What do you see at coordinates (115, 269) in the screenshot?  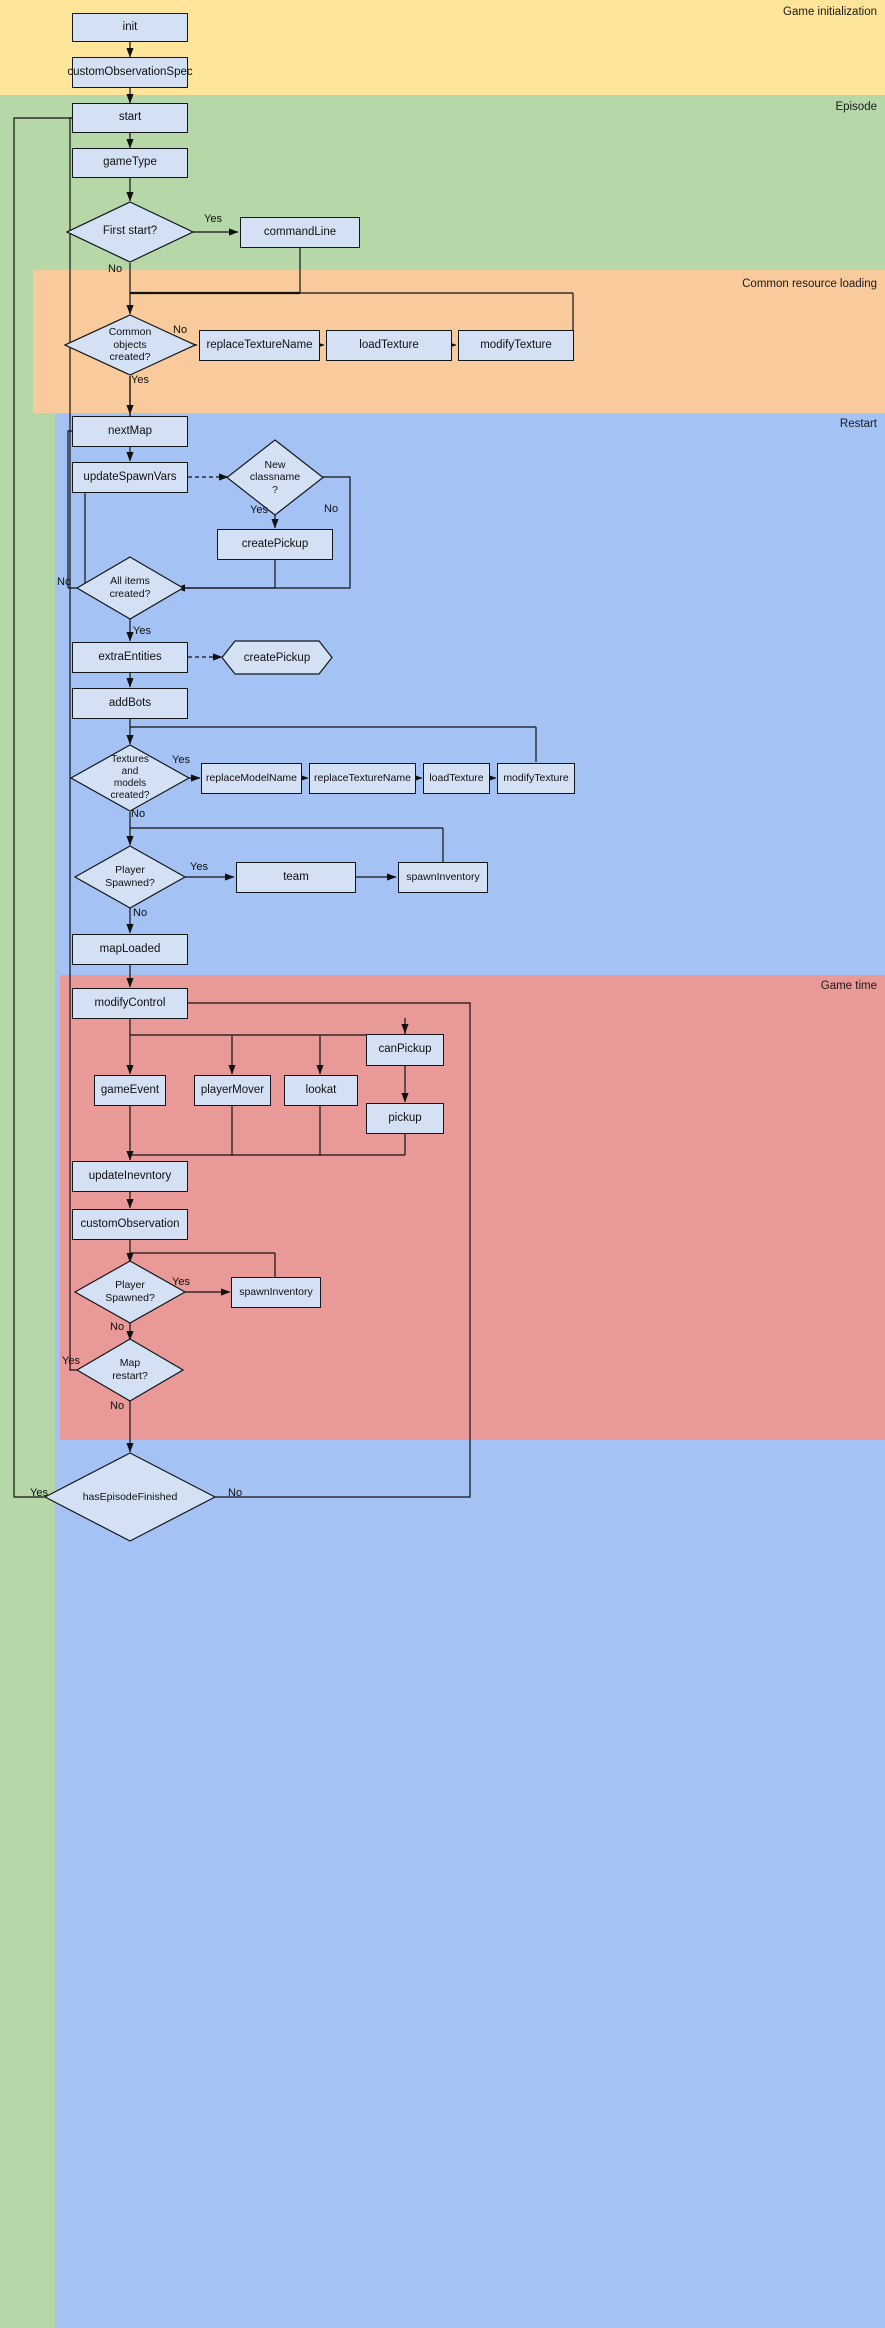 I see `edge-label-first-start-no: No` at bounding box center [115, 269].